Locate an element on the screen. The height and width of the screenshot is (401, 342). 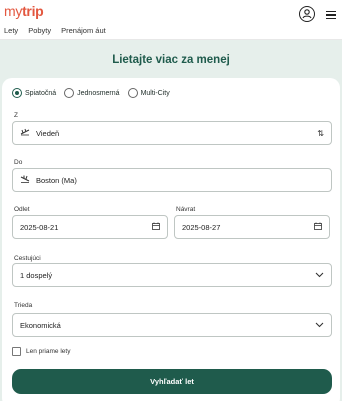
plane-depart-icon is located at coordinates (25, 133).